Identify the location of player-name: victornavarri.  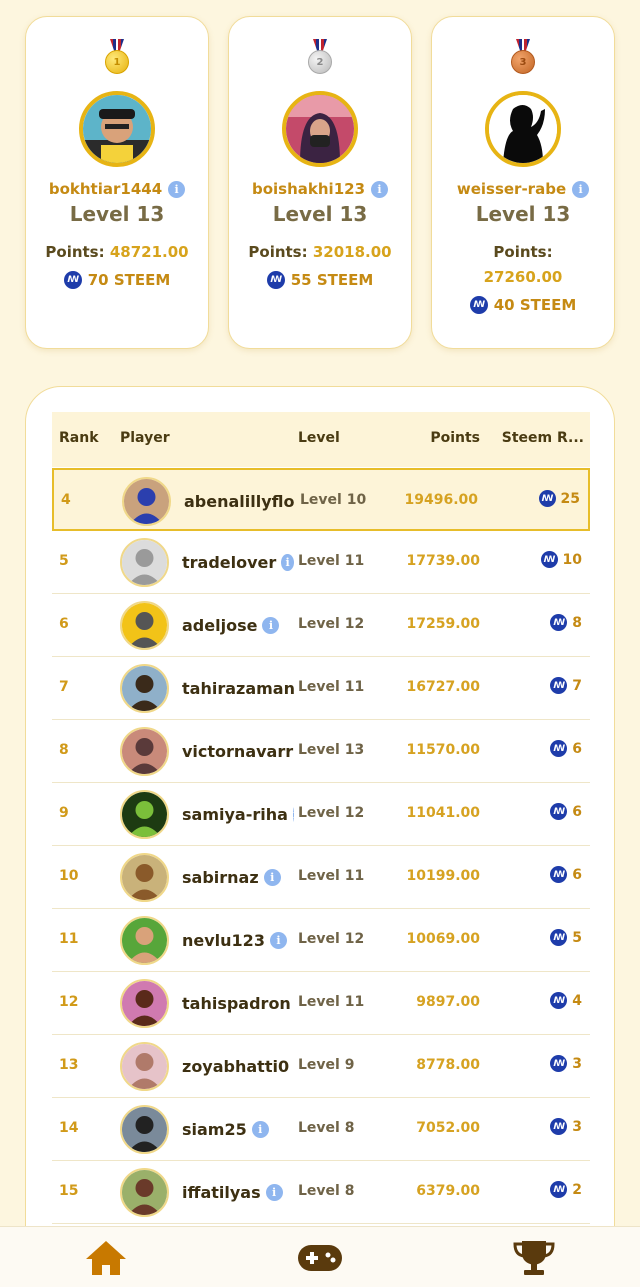
(238, 751).